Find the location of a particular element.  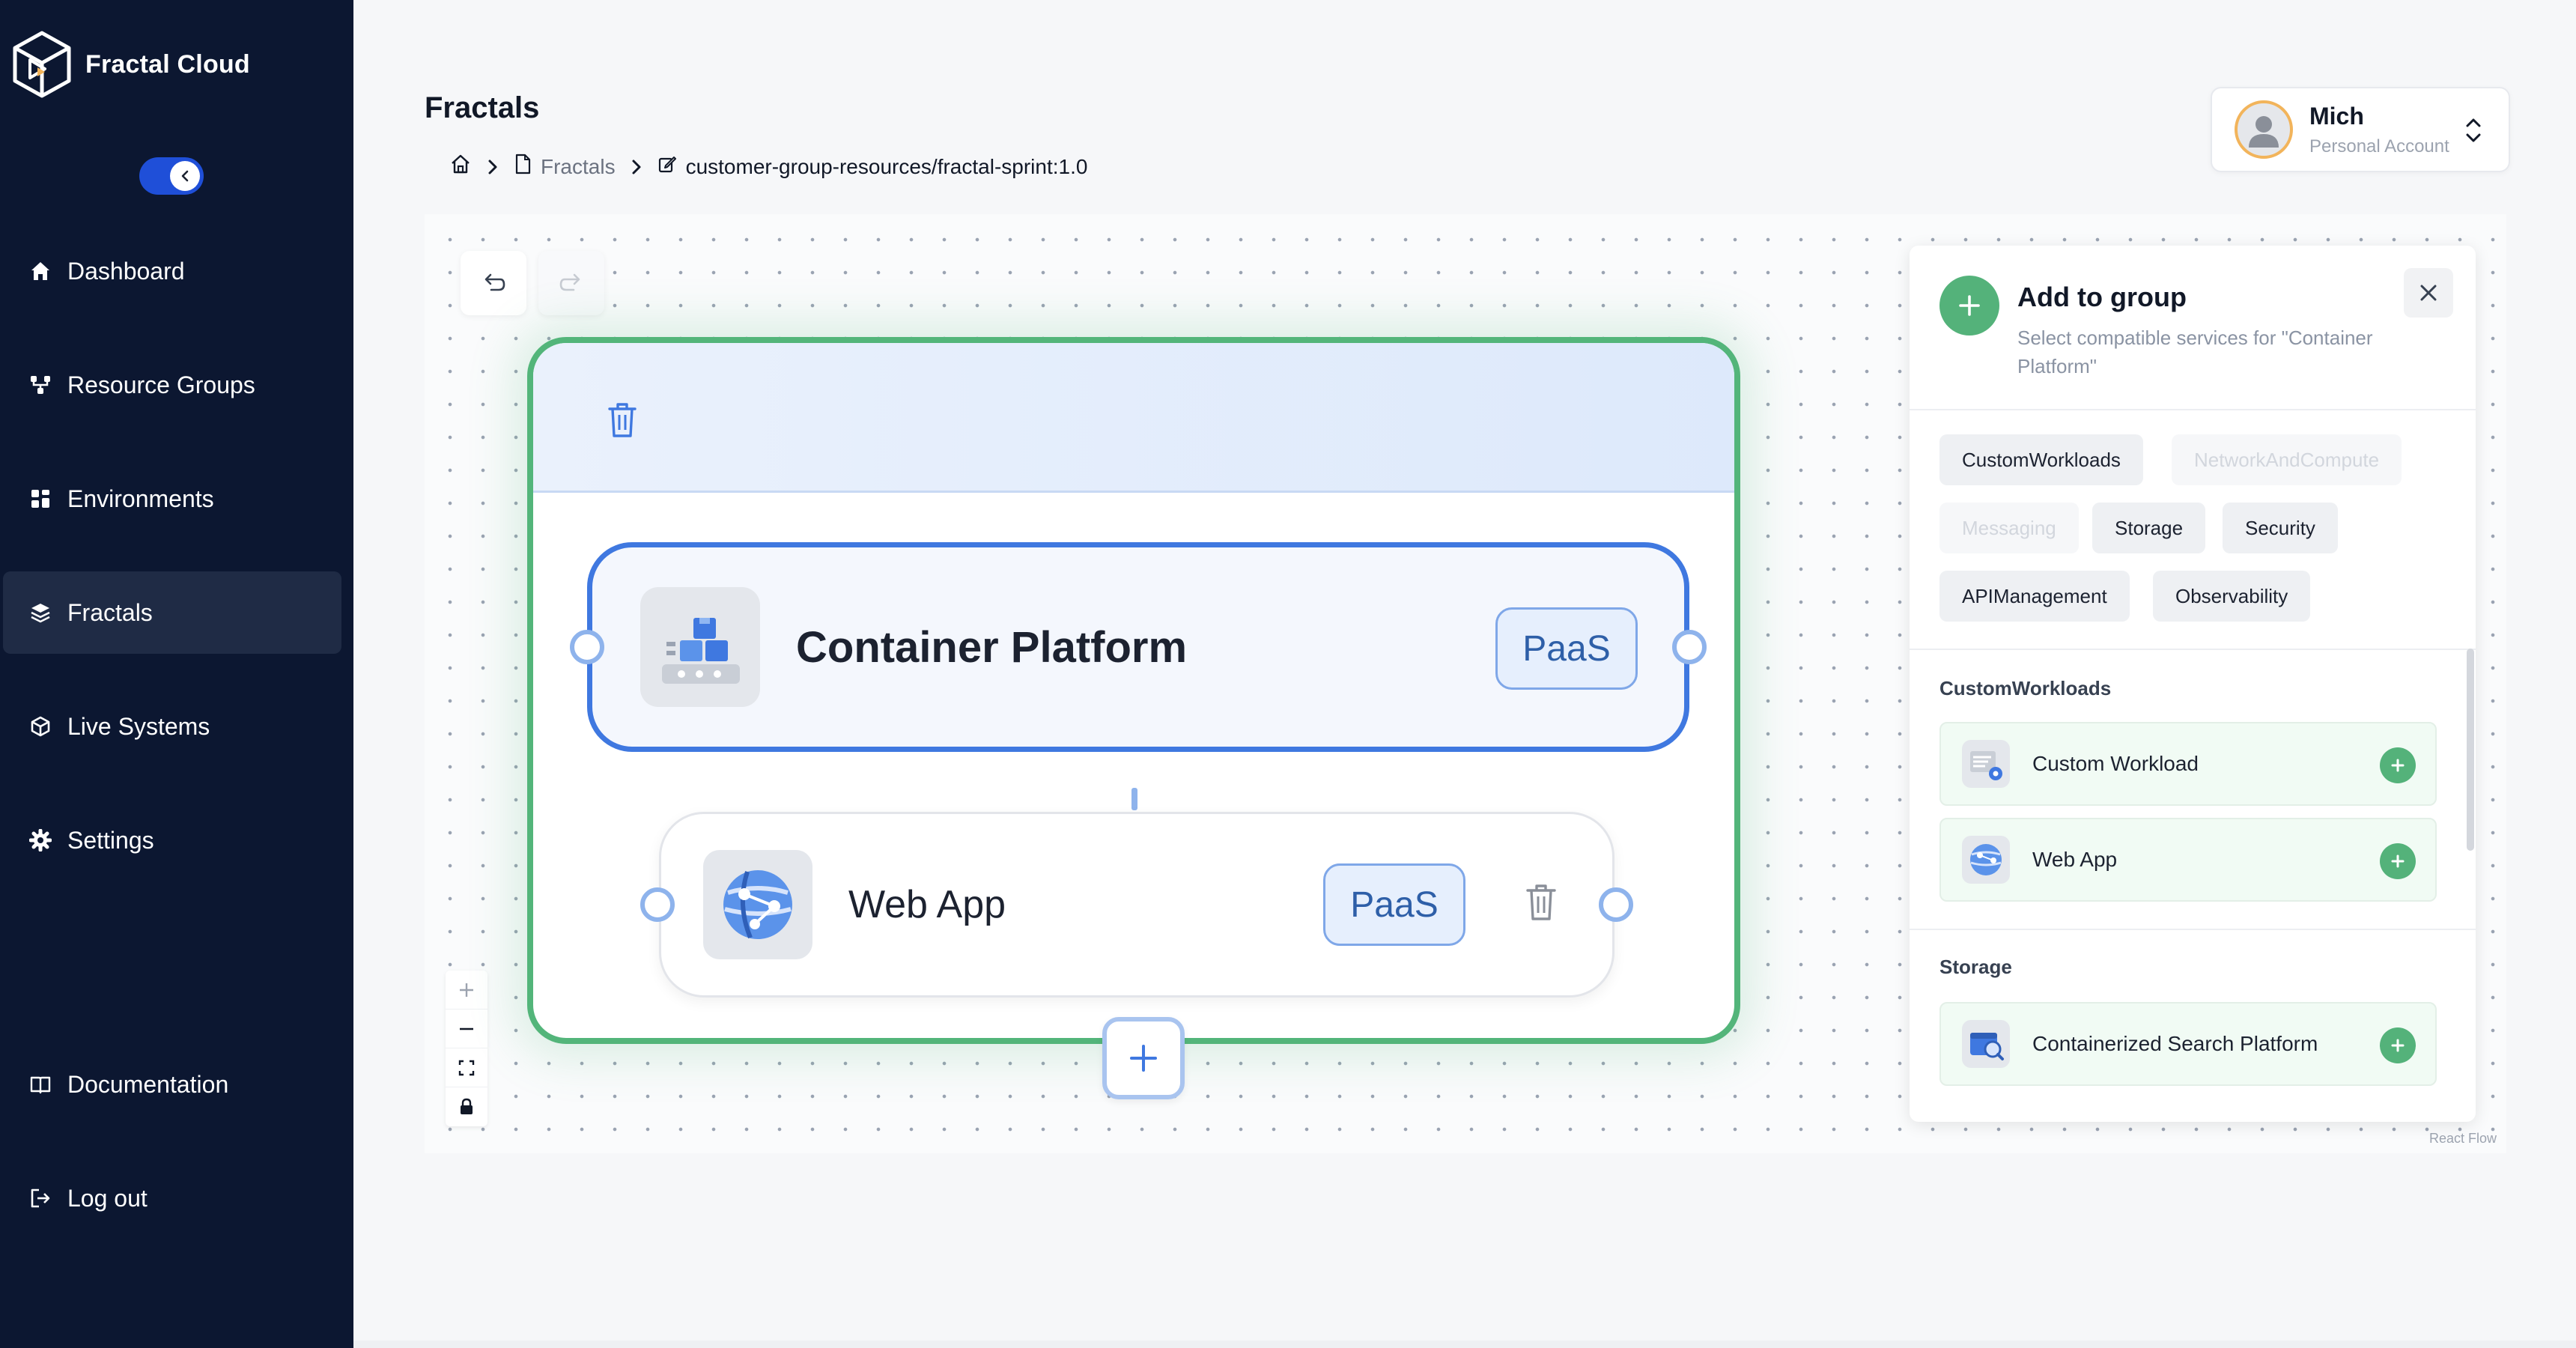

service-item-custom-workload: Custom Workload is located at coordinates (2188, 764).